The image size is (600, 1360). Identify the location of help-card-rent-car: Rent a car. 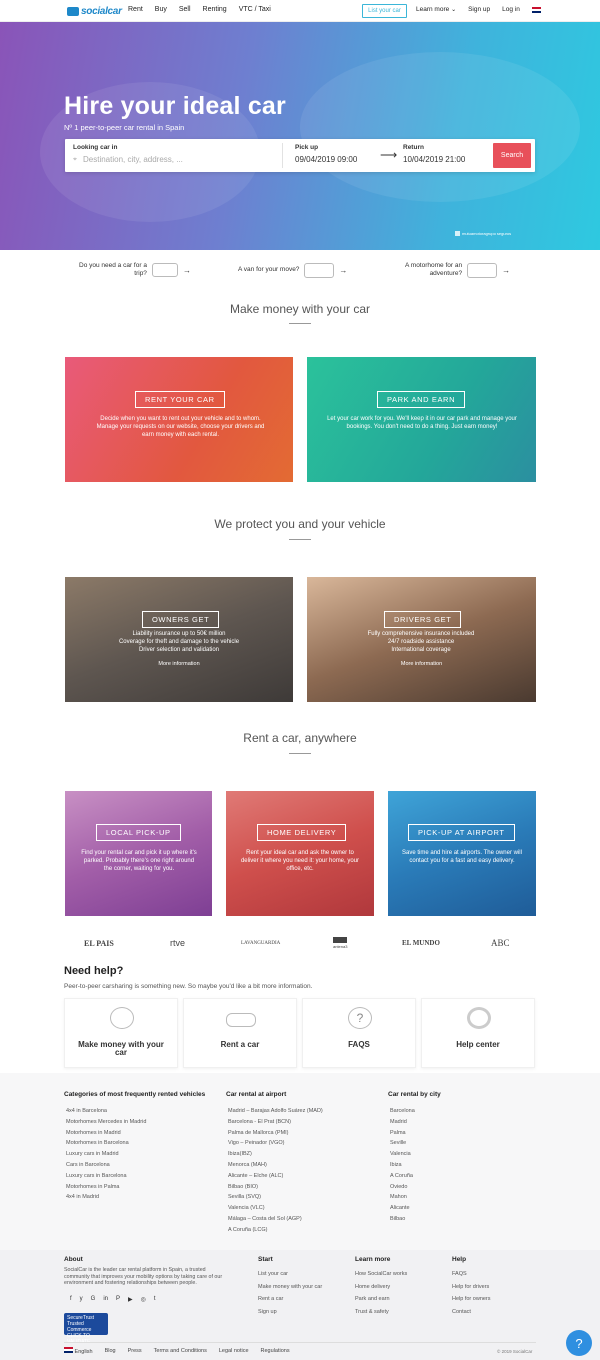
(240, 1033).